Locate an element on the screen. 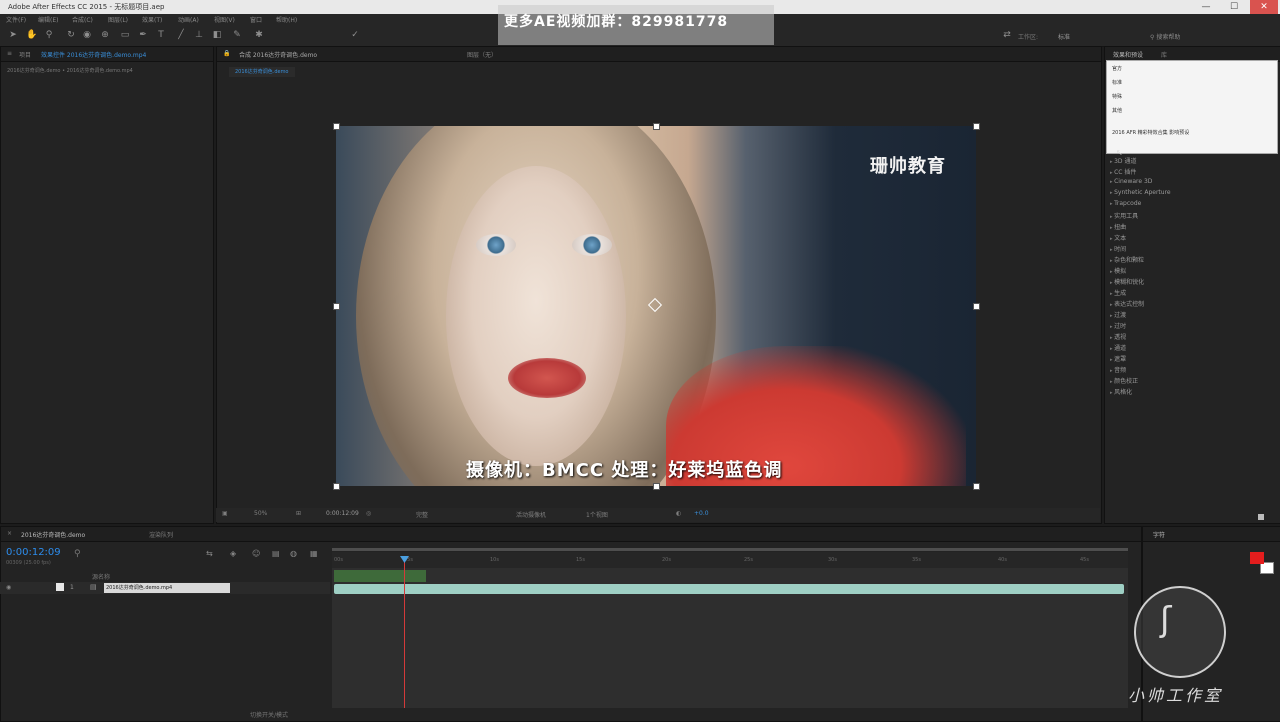  dropdown-item: 特殊 is located at coordinates (1117, 96).